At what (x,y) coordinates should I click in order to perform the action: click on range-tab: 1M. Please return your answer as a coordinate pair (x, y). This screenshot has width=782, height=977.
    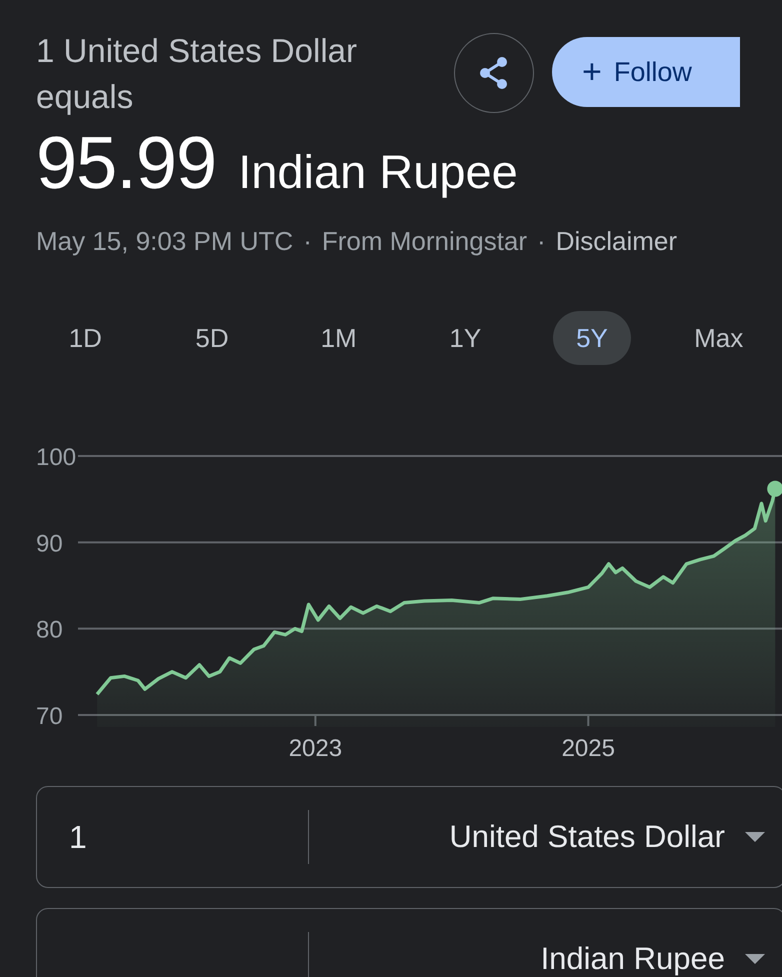
    Looking at the image, I should click on (339, 338).